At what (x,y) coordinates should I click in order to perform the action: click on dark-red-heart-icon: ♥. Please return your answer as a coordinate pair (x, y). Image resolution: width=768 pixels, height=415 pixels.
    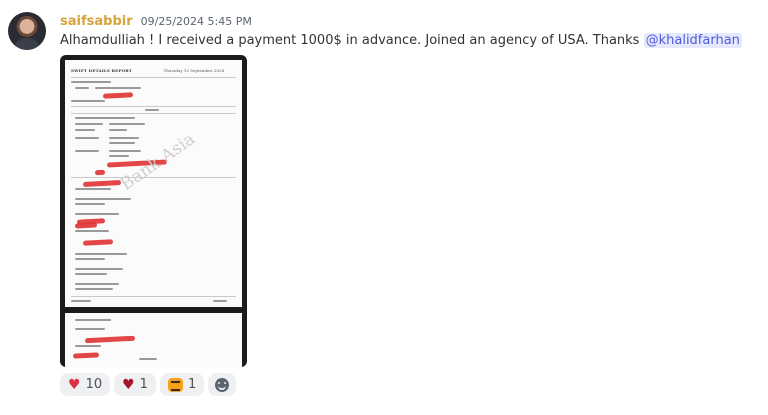
    Looking at the image, I should click on (128, 384).